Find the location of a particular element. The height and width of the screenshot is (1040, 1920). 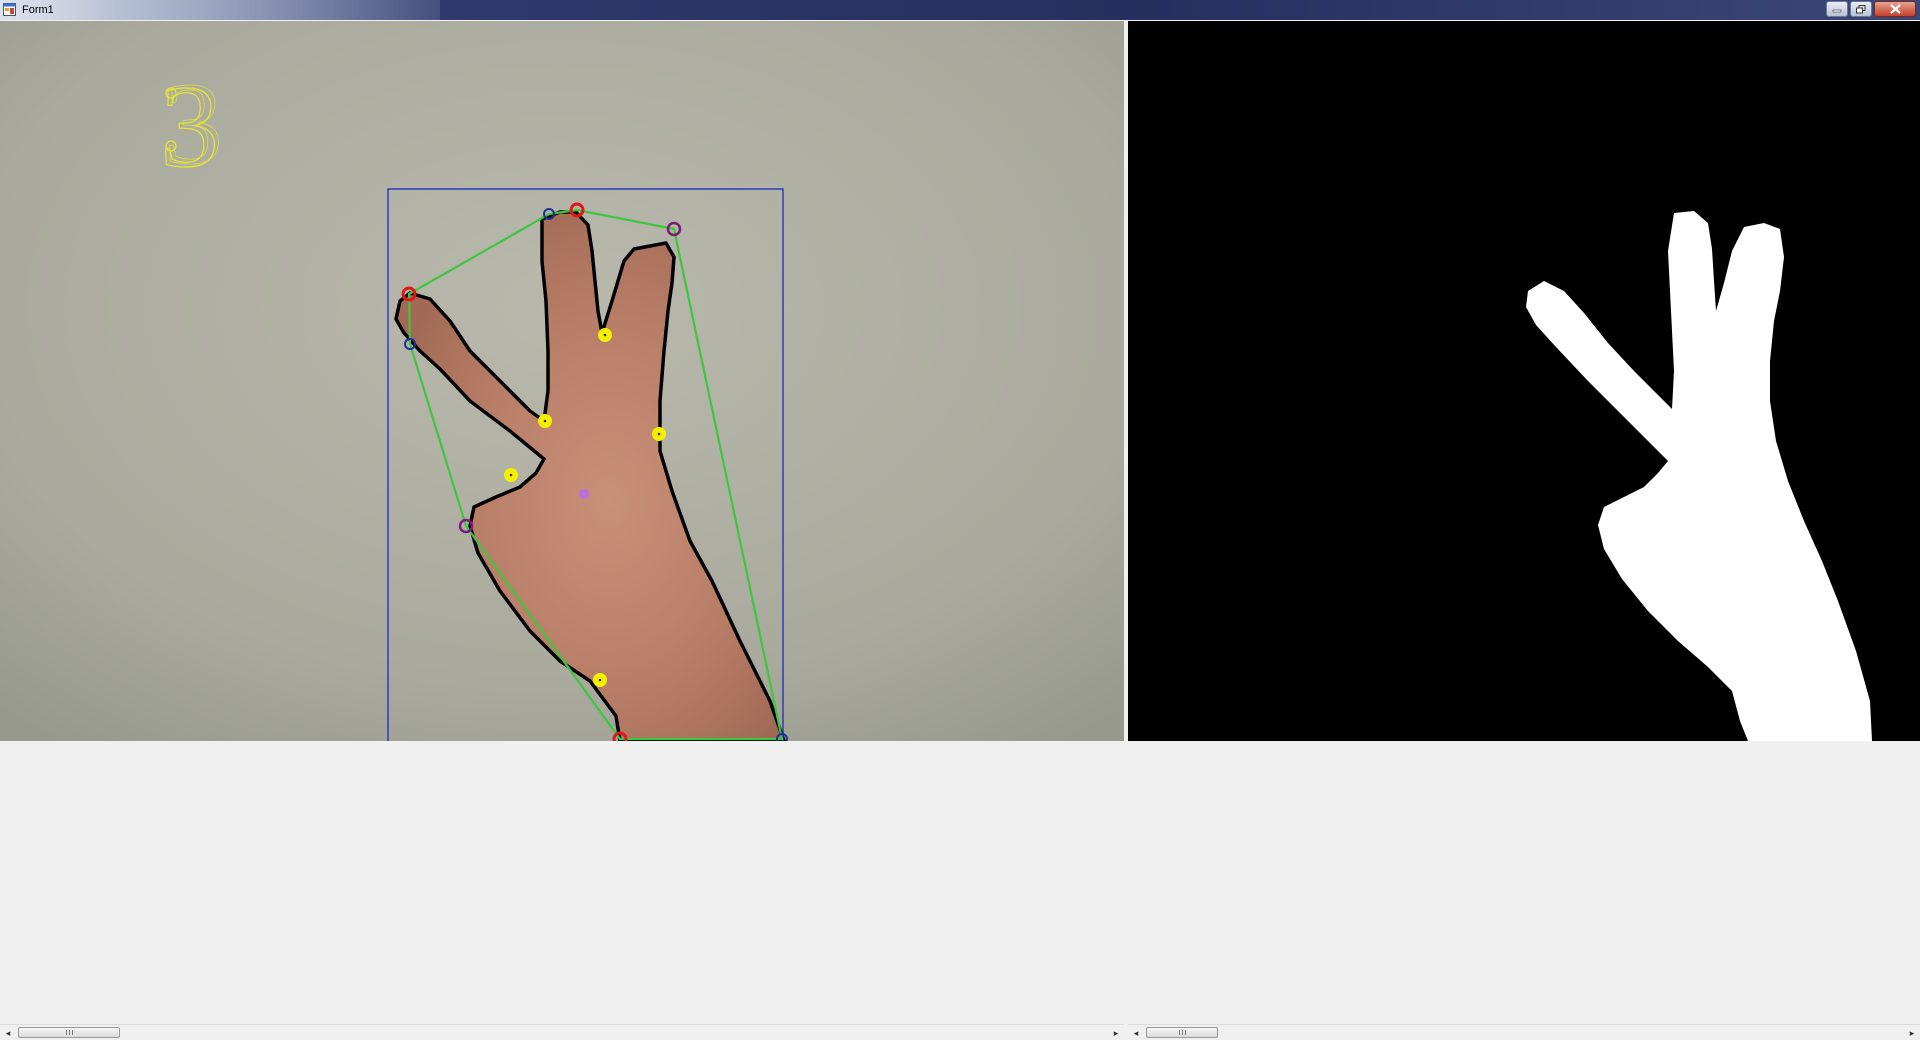

horizontal-scrollbar-left: ◂ ▸ is located at coordinates (562, 1032).